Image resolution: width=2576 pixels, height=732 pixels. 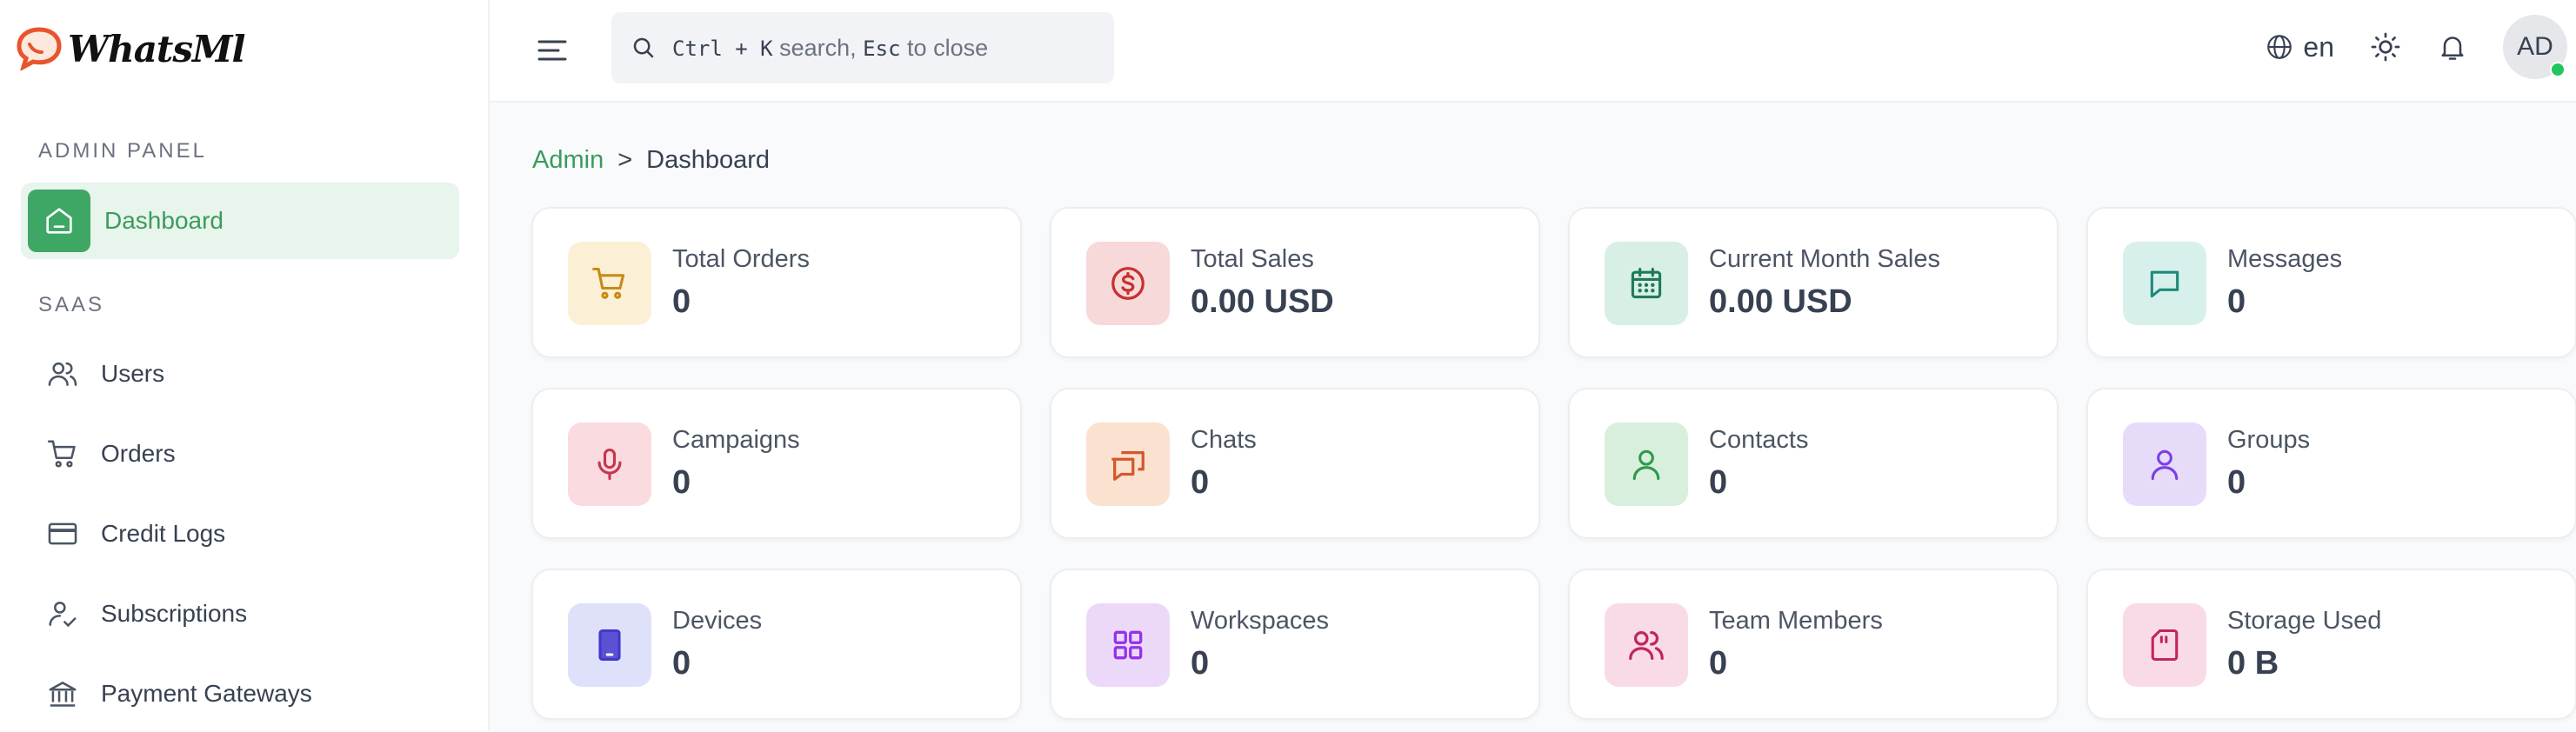 What do you see at coordinates (948, 47) in the screenshot?
I see `close-hint-text: to close` at bounding box center [948, 47].